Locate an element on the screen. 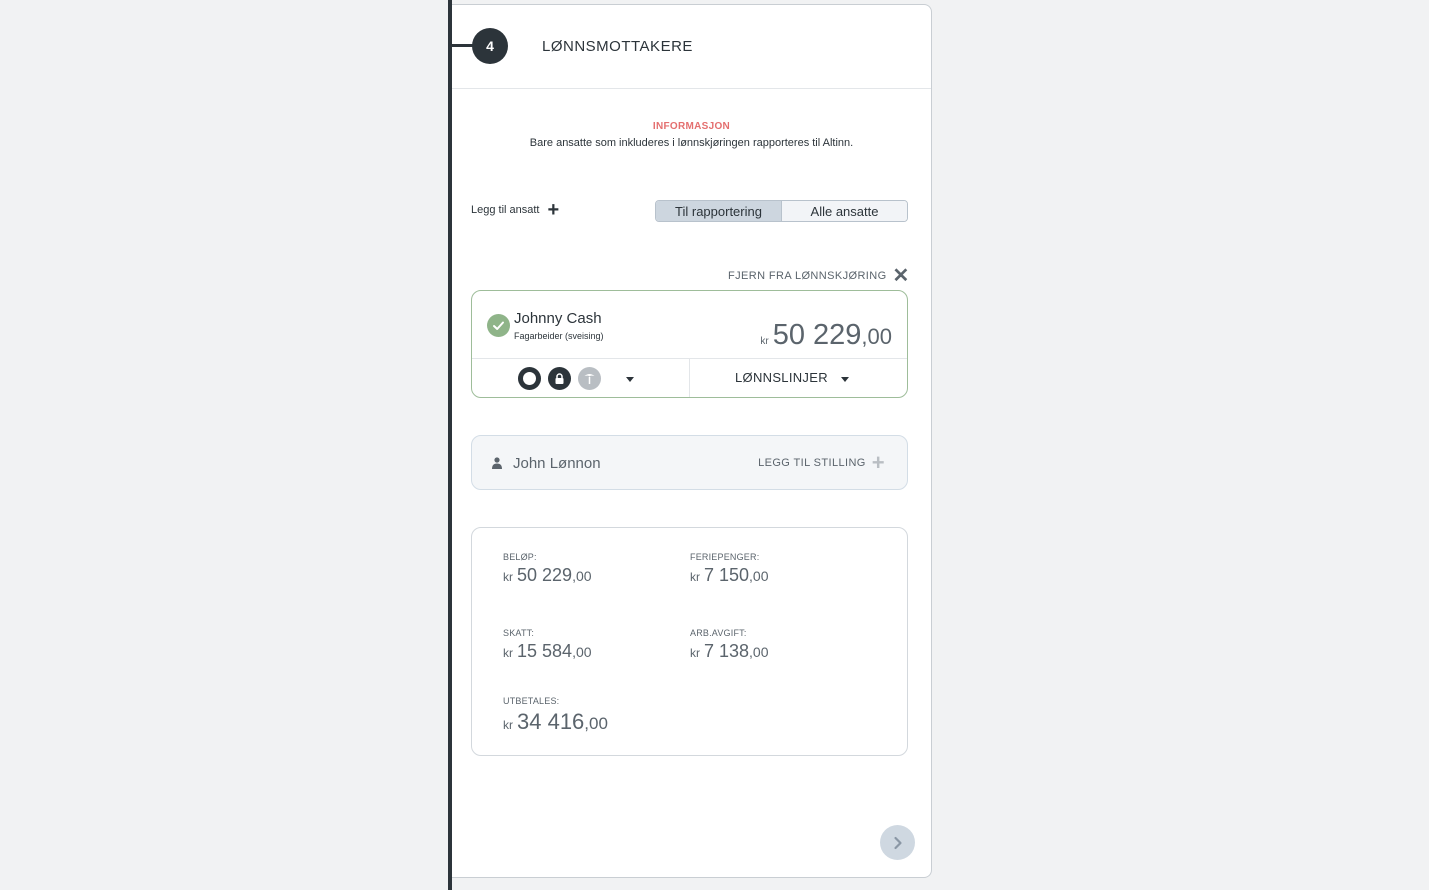 This screenshot has height=890, width=1429. summary-belop: BELØP: kr 50 229 ,00 is located at coordinates (547, 569).